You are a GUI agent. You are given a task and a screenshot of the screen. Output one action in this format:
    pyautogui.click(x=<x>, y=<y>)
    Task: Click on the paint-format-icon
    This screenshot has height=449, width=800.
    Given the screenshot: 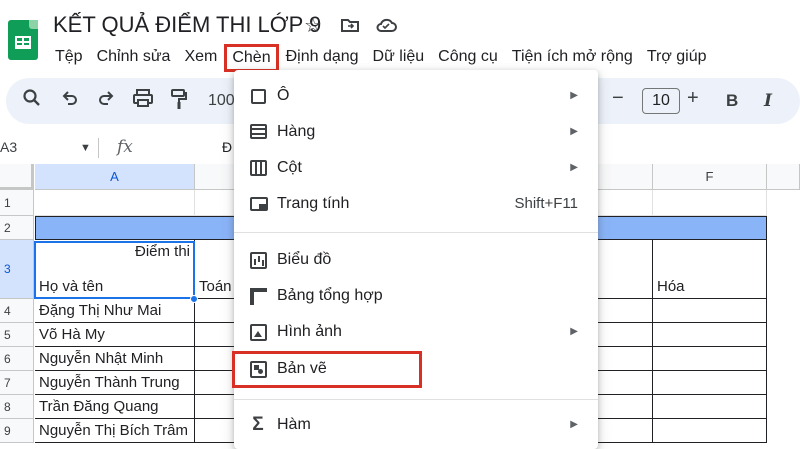 What is the action you would take?
    pyautogui.click(x=179, y=102)
    